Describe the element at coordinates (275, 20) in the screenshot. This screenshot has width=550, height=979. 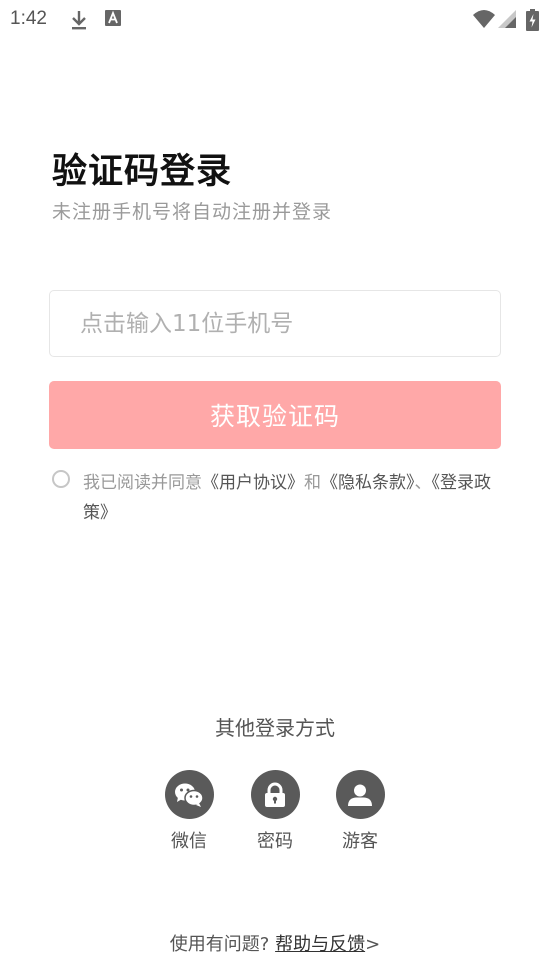
I see `status-bar: 1:42` at that location.